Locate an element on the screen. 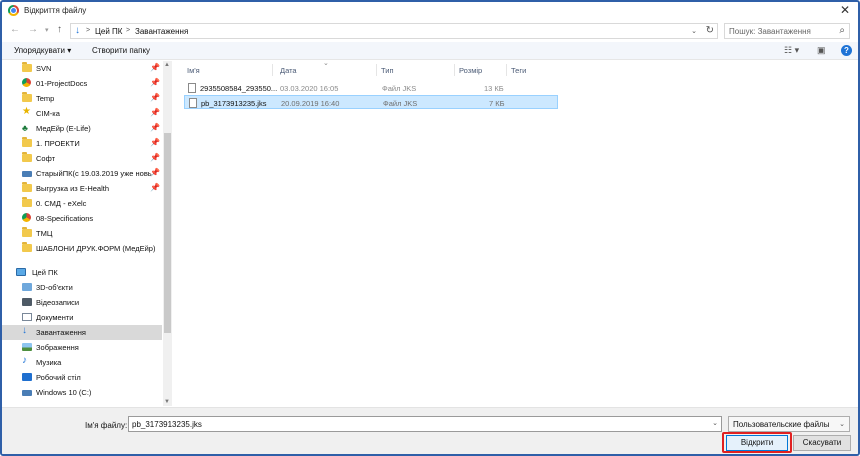 The image size is (860, 456). image-icon is located at coordinates (27, 347).